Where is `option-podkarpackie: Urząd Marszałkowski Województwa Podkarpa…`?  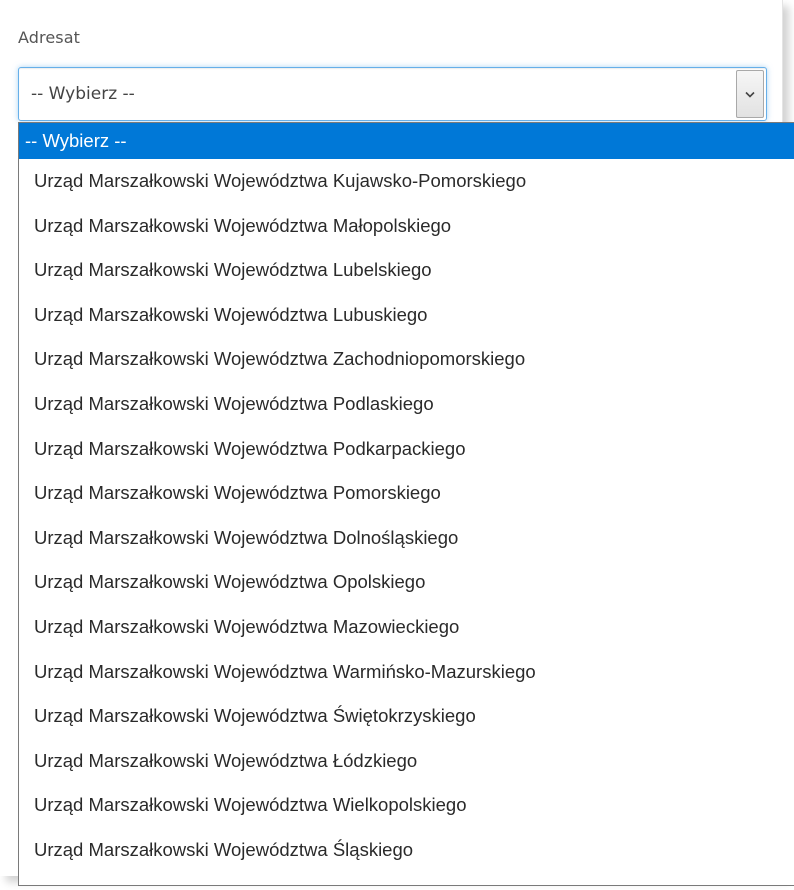
option-podkarpackie: Urząd Marszałkowski Województwa Podkarpa… is located at coordinates (406, 449).